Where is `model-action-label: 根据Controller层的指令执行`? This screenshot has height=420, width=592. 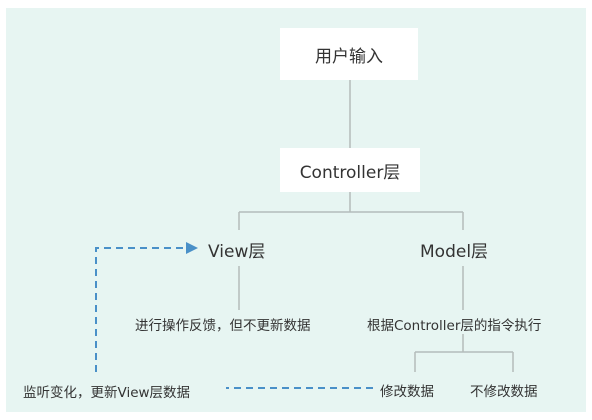
model-action-label: 根据Controller层的指令执行 is located at coordinates (454, 326).